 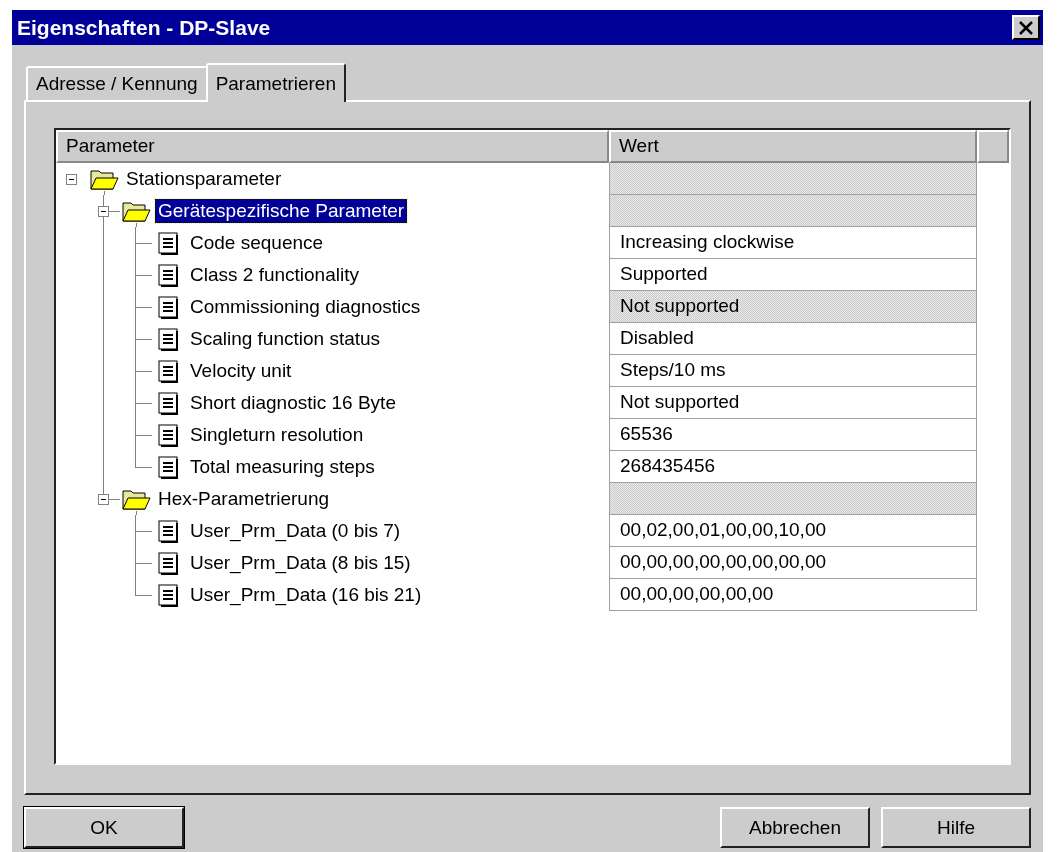 I want to click on parameter-value: 00,00,00,00,00,00, so click(x=793, y=595).